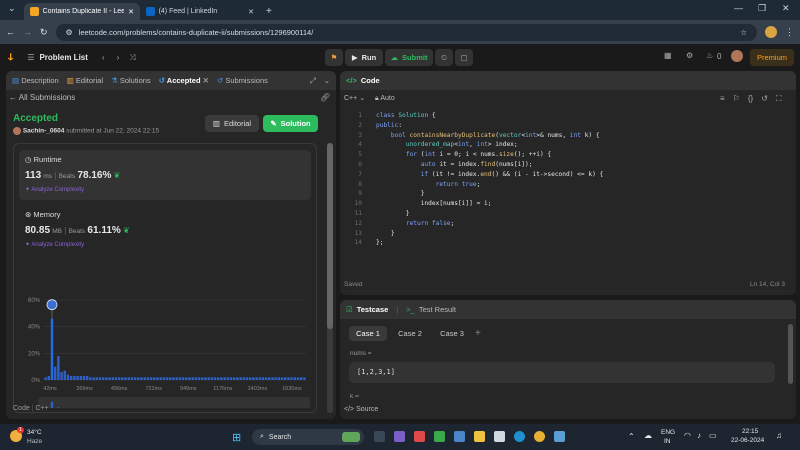 This screenshot has width=800, height=450. I want to click on solution-button: ✎ Solution, so click(290, 123).